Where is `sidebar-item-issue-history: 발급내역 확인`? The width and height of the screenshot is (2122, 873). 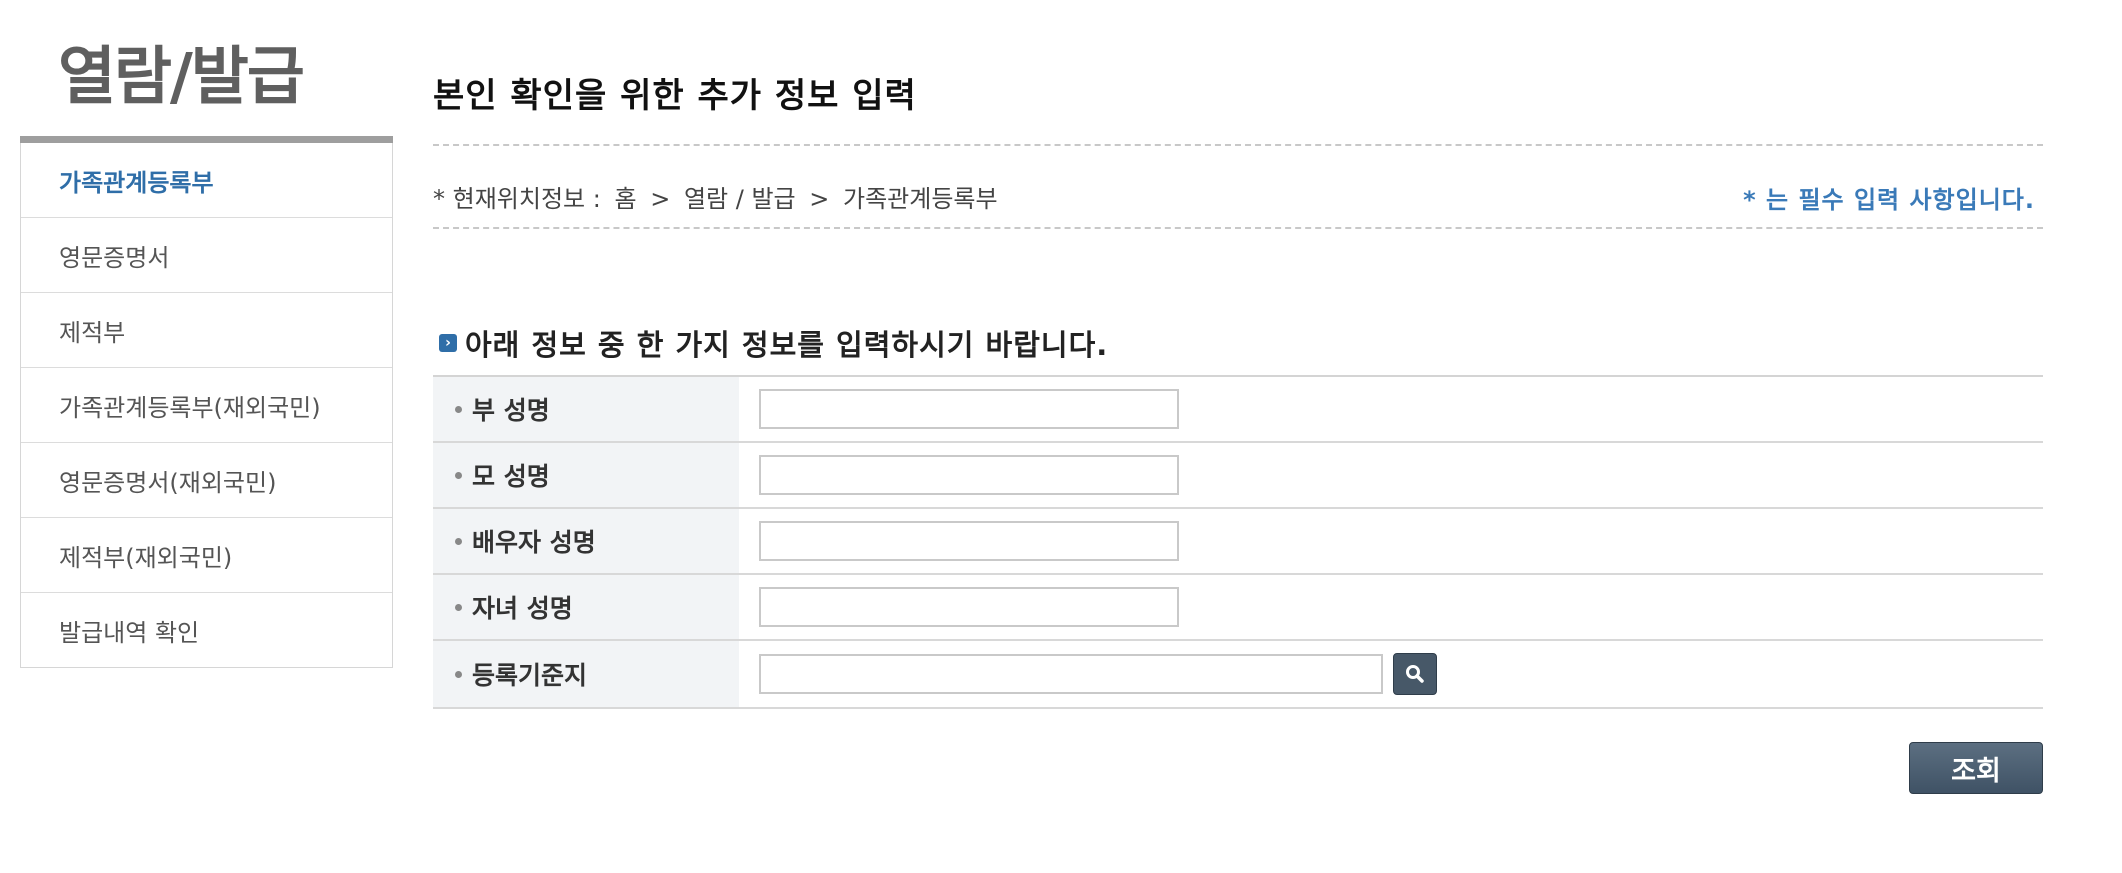 sidebar-item-issue-history: 발급내역 확인 is located at coordinates (206, 629).